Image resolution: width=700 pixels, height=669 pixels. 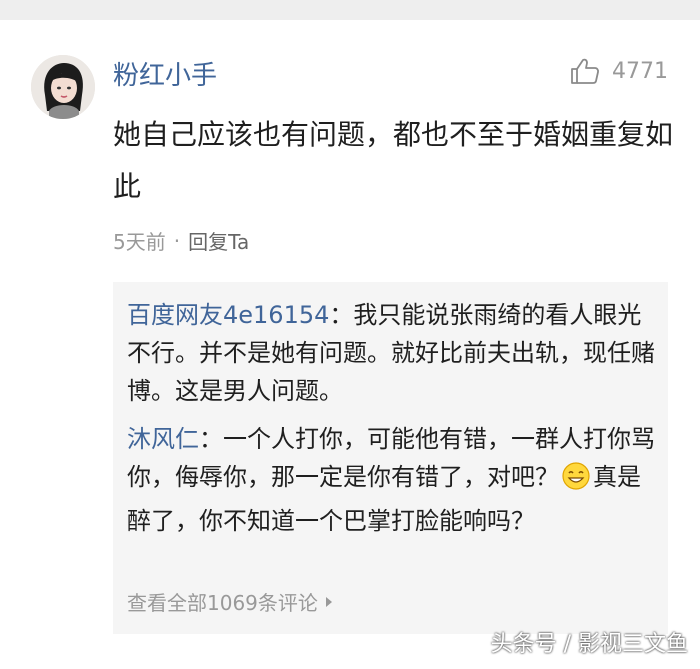 What do you see at coordinates (328, 601) in the screenshot?
I see `chevron-right-icon` at bounding box center [328, 601].